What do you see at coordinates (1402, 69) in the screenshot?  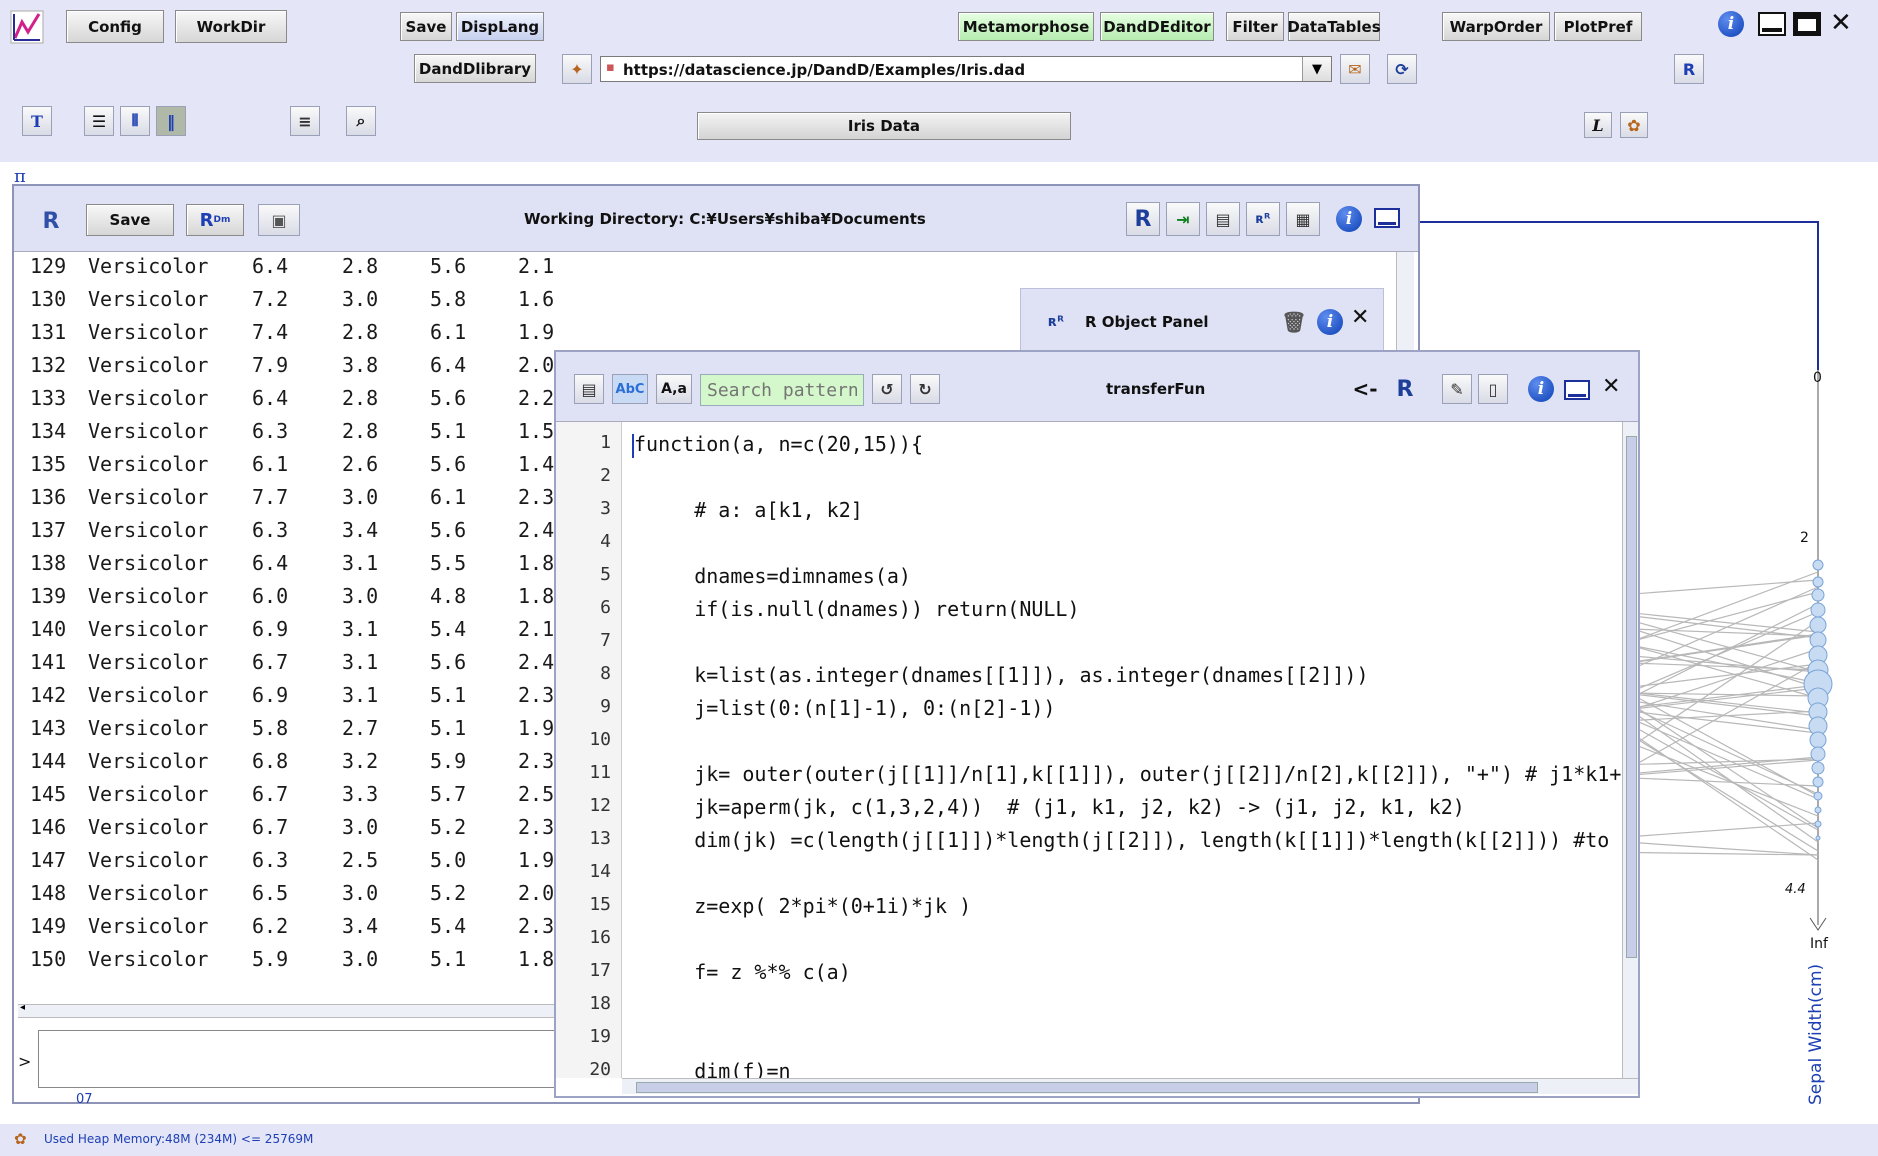 I see `reload-url-icon: ⟳` at bounding box center [1402, 69].